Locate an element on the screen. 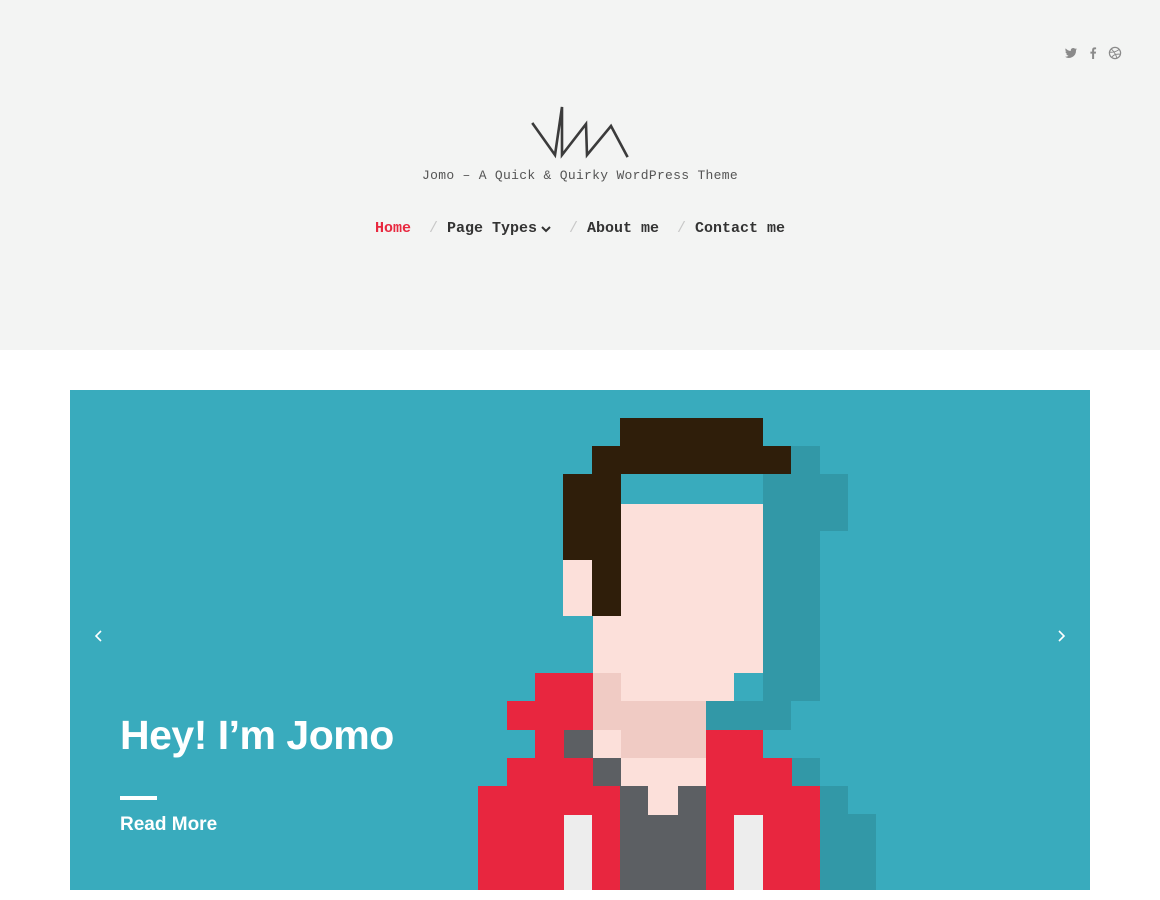 Image resolution: width=1160 pixels, height=900 pixels. hero-divider is located at coordinates (138, 798).